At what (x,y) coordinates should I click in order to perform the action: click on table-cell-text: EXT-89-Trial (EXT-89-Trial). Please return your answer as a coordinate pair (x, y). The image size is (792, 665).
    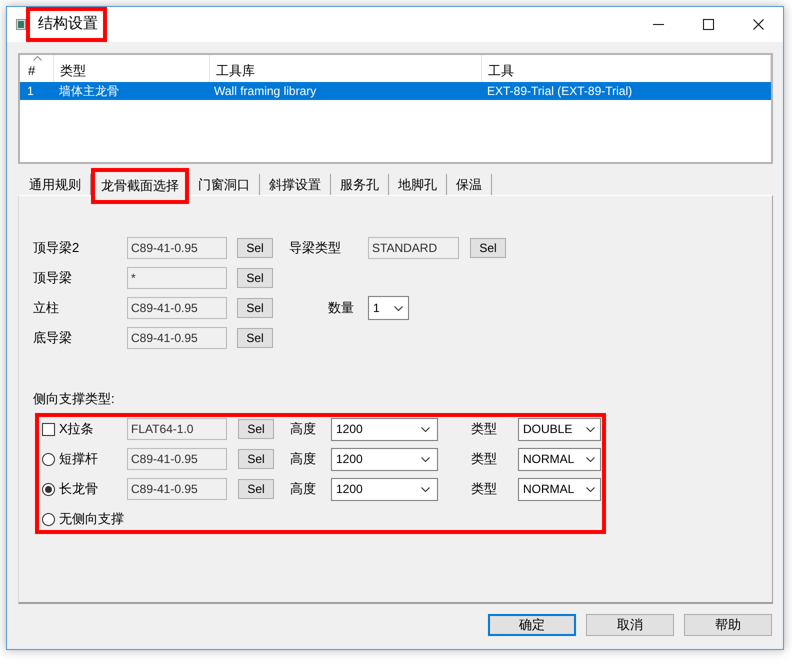
    Looking at the image, I should click on (560, 91).